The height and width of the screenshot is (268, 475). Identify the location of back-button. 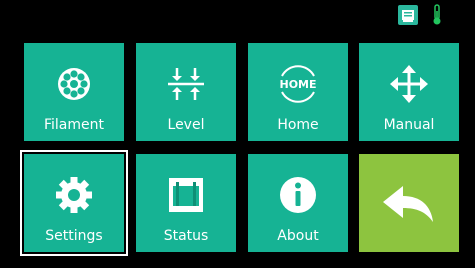
(409, 203).